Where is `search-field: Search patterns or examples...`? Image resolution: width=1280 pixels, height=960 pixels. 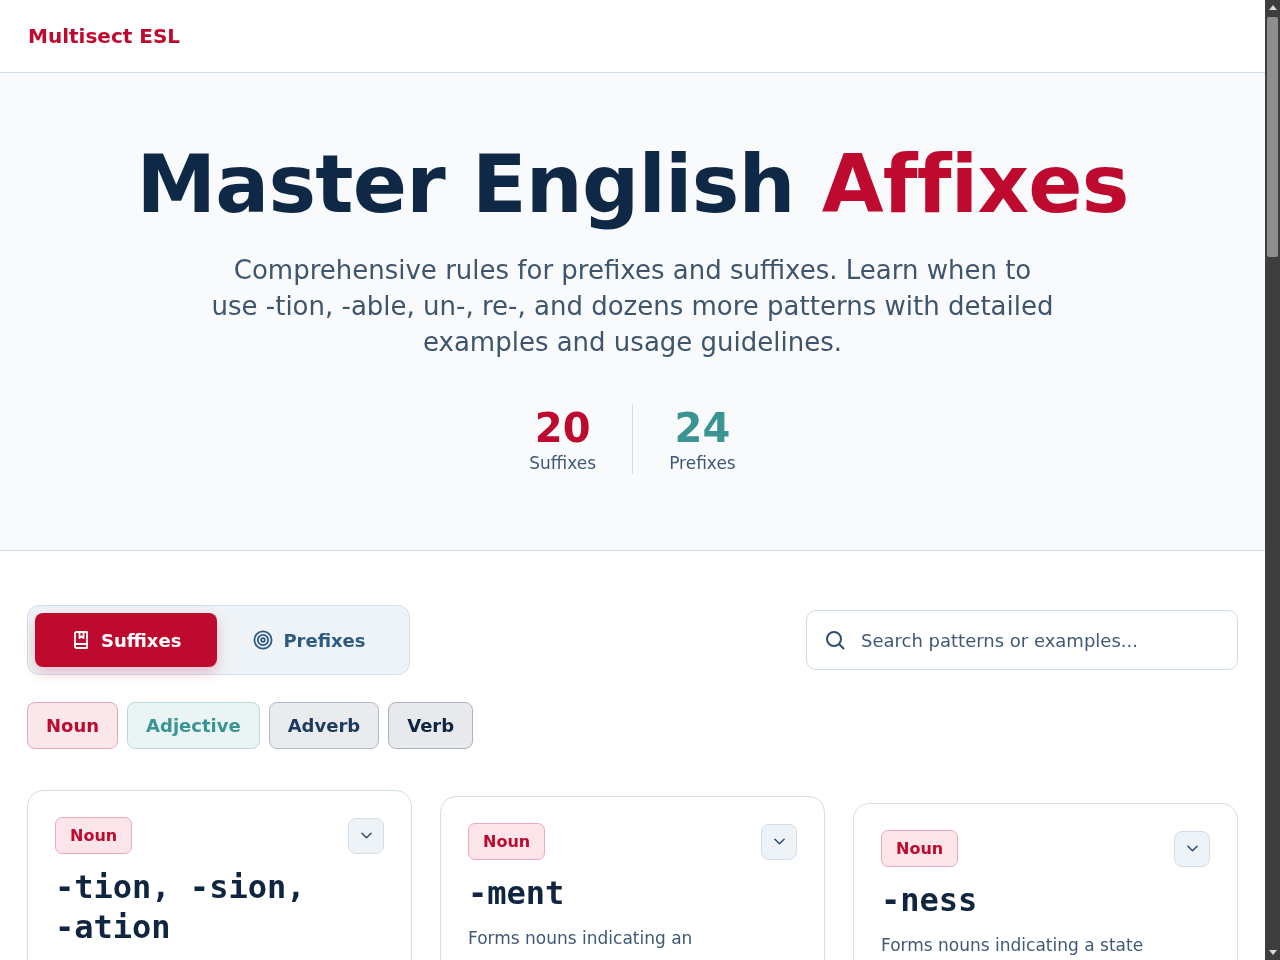
search-field: Search patterns or examples... is located at coordinates (1022, 640).